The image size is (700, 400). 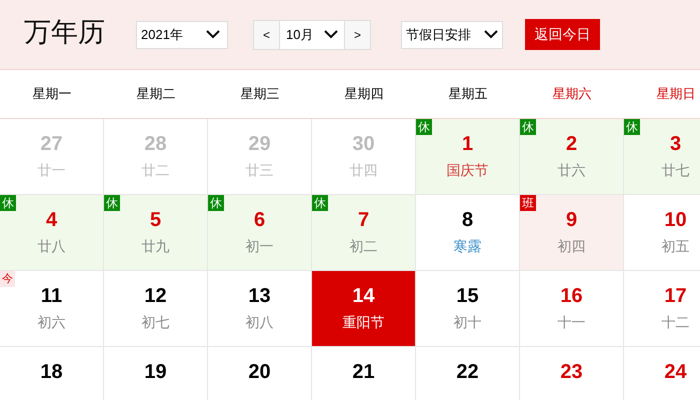 I want to click on day-number: 9, so click(x=572, y=220).